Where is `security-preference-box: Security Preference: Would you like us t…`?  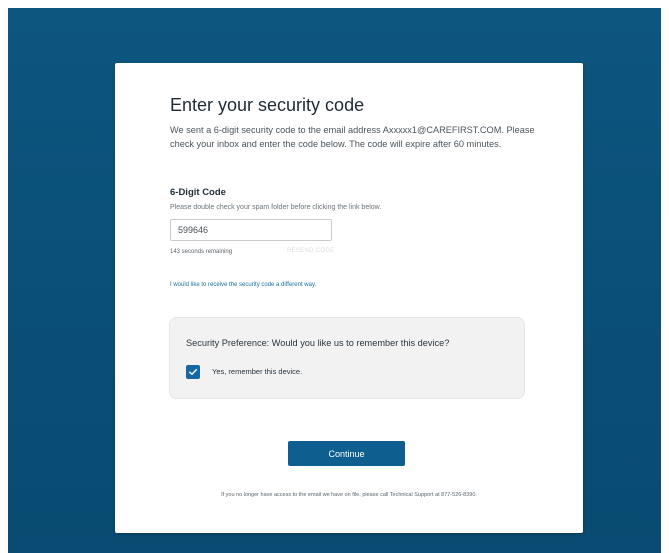 security-preference-box: Security Preference: Would you like us t… is located at coordinates (347, 358).